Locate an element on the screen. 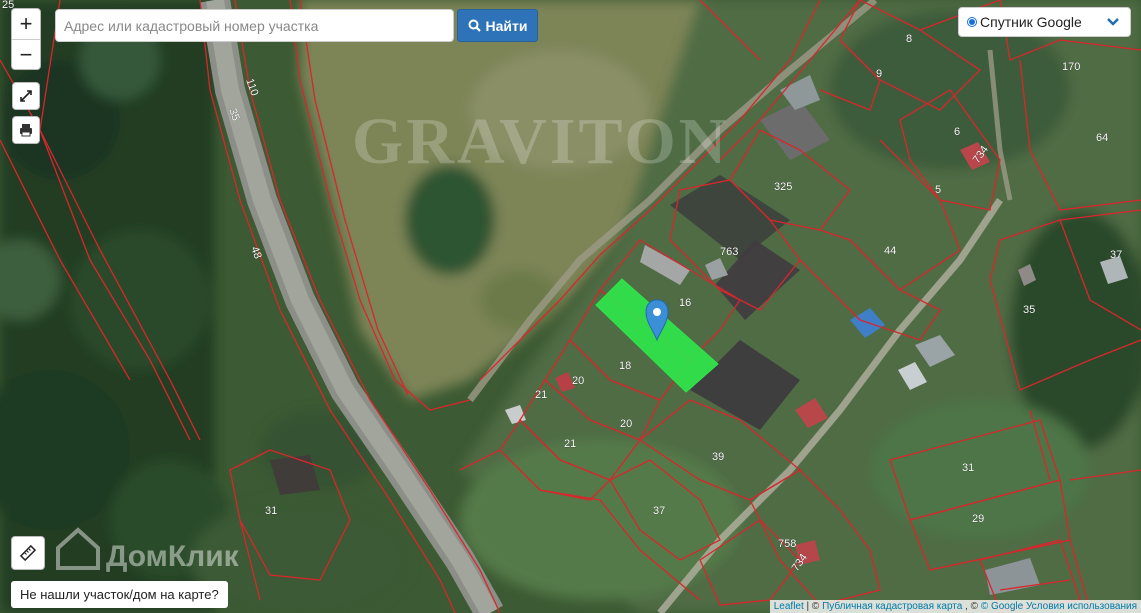  parcel-label: 64 is located at coordinates (1102, 138).